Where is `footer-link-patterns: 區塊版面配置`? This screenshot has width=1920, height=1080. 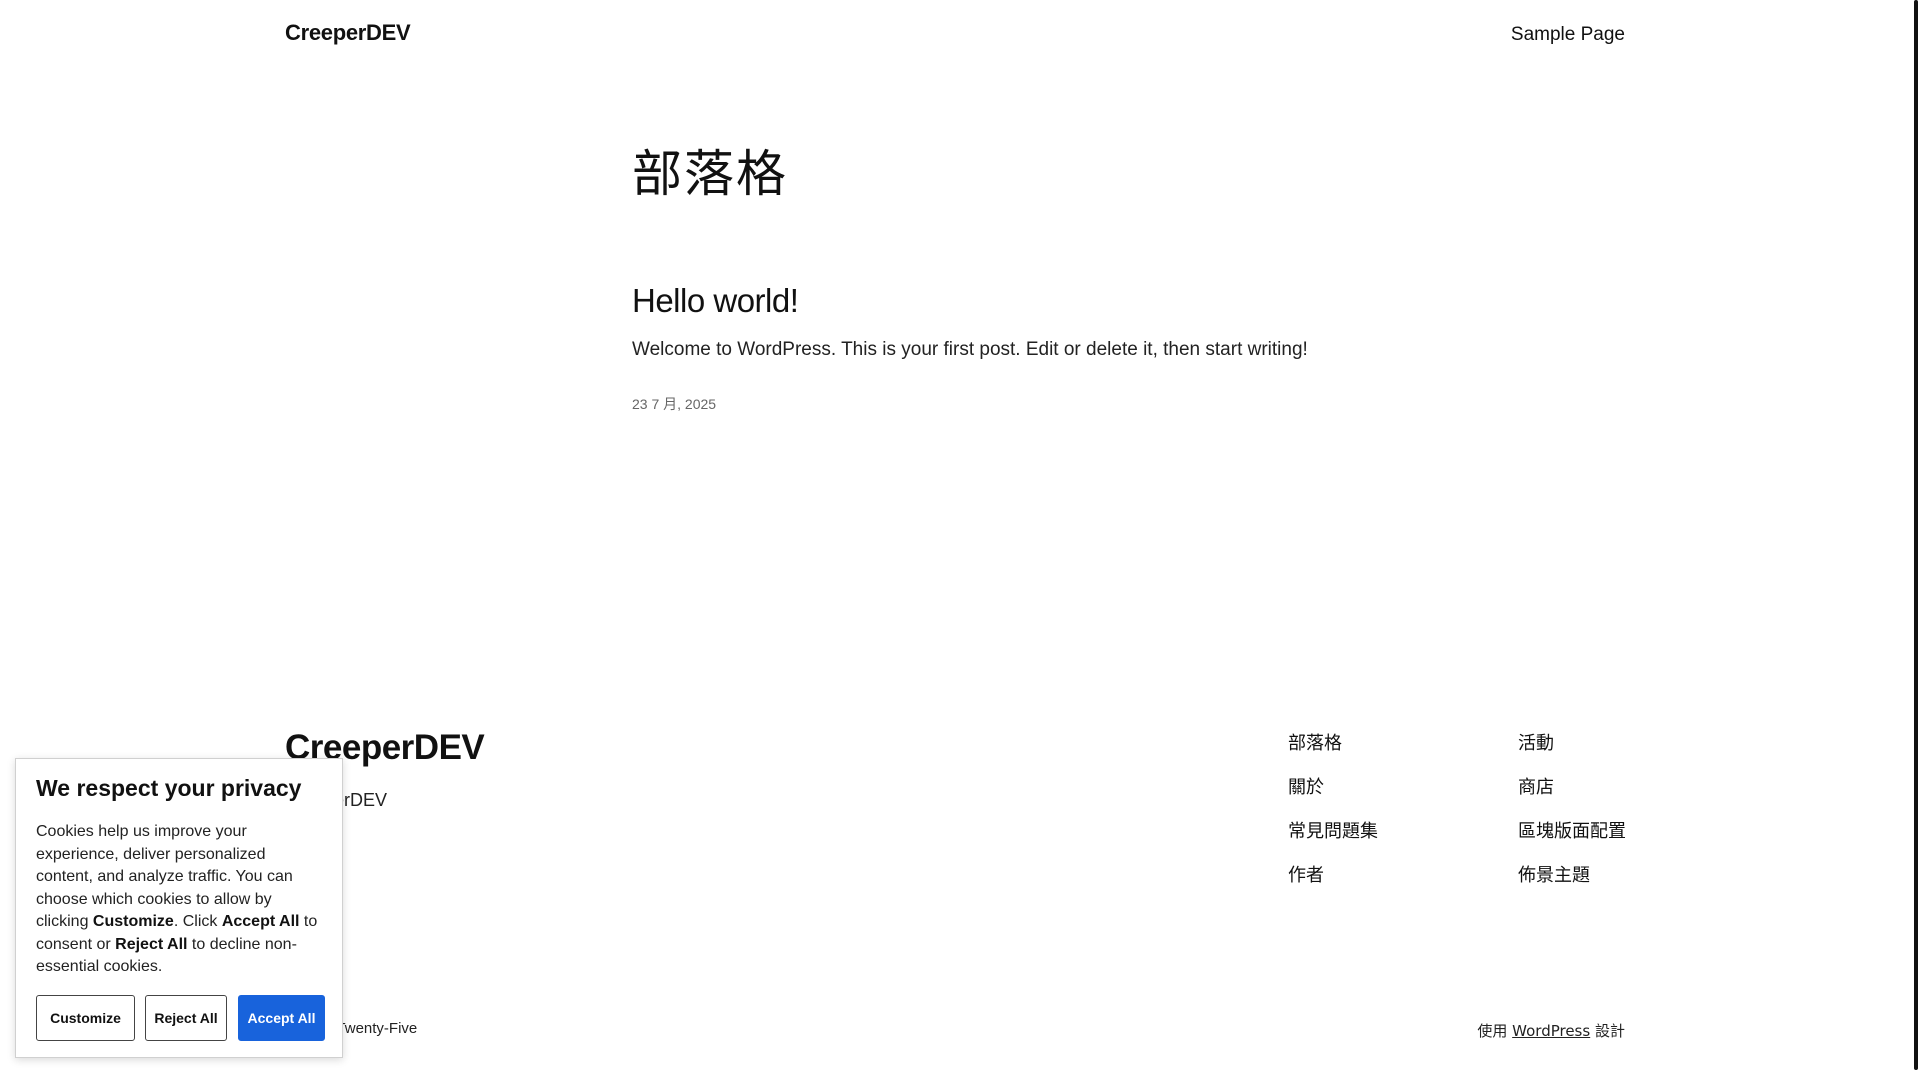
footer-link-patterns: 區塊版面配置 is located at coordinates (1572, 831).